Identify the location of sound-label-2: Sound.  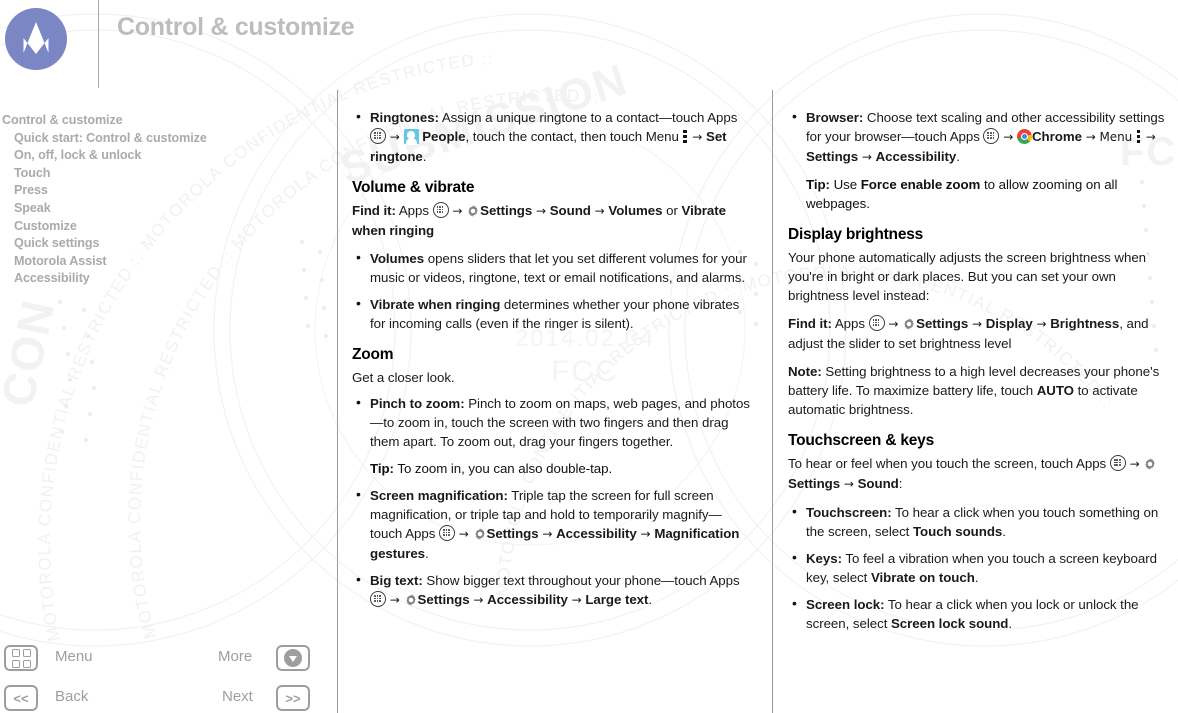
(878, 483).